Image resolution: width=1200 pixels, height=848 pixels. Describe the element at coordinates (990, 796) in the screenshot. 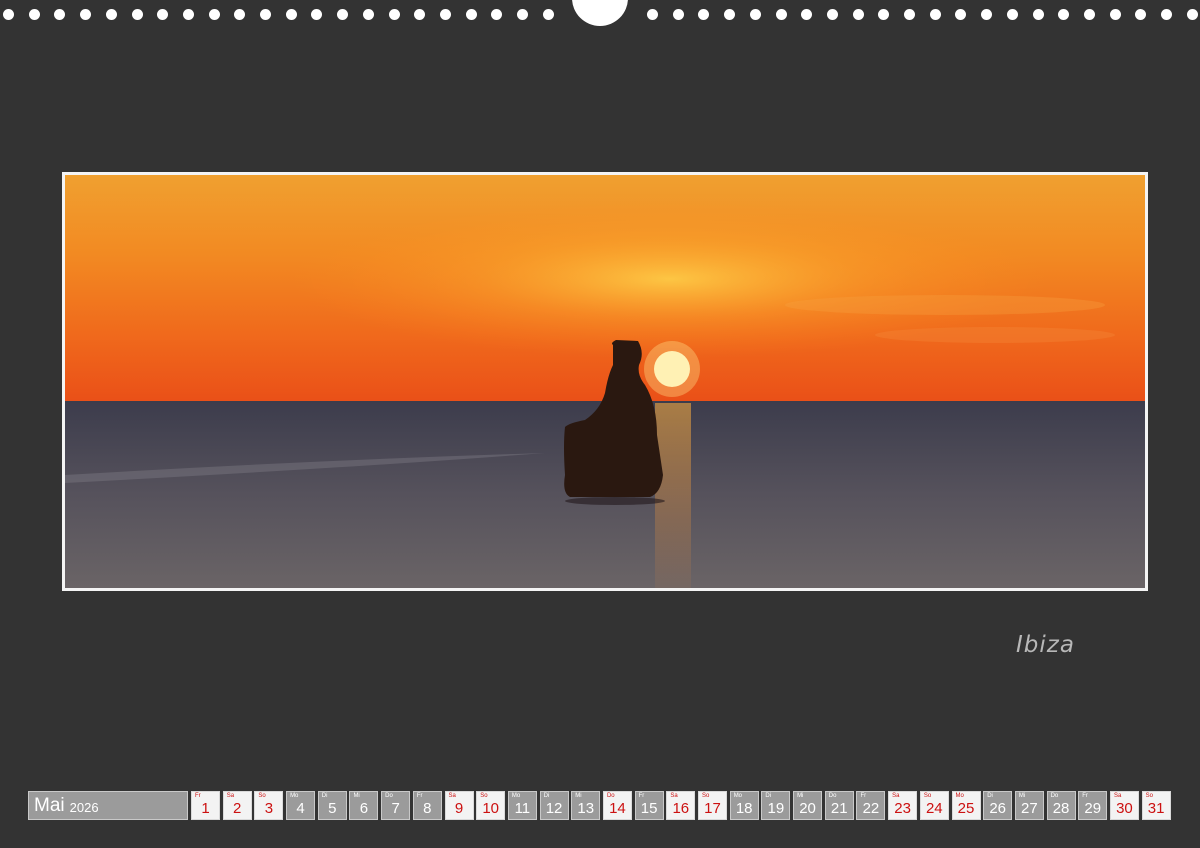

I see `weekday-label: Di` at that location.